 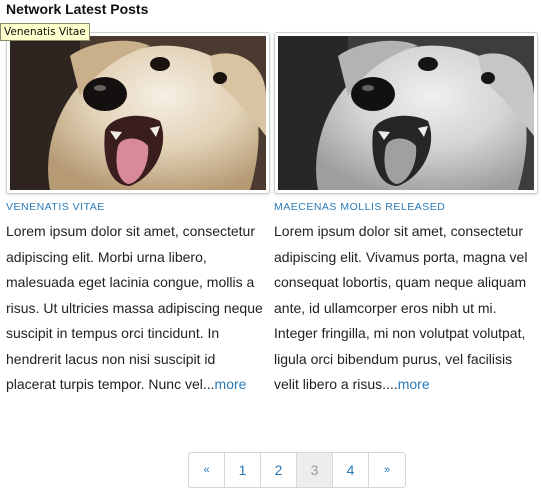 What do you see at coordinates (279, 470) in the screenshot?
I see `pagination-page-2: 2` at bounding box center [279, 470].